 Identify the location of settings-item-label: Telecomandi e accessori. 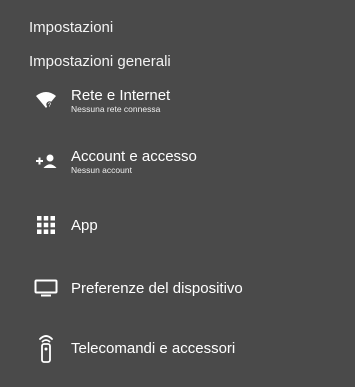
(153, 348).